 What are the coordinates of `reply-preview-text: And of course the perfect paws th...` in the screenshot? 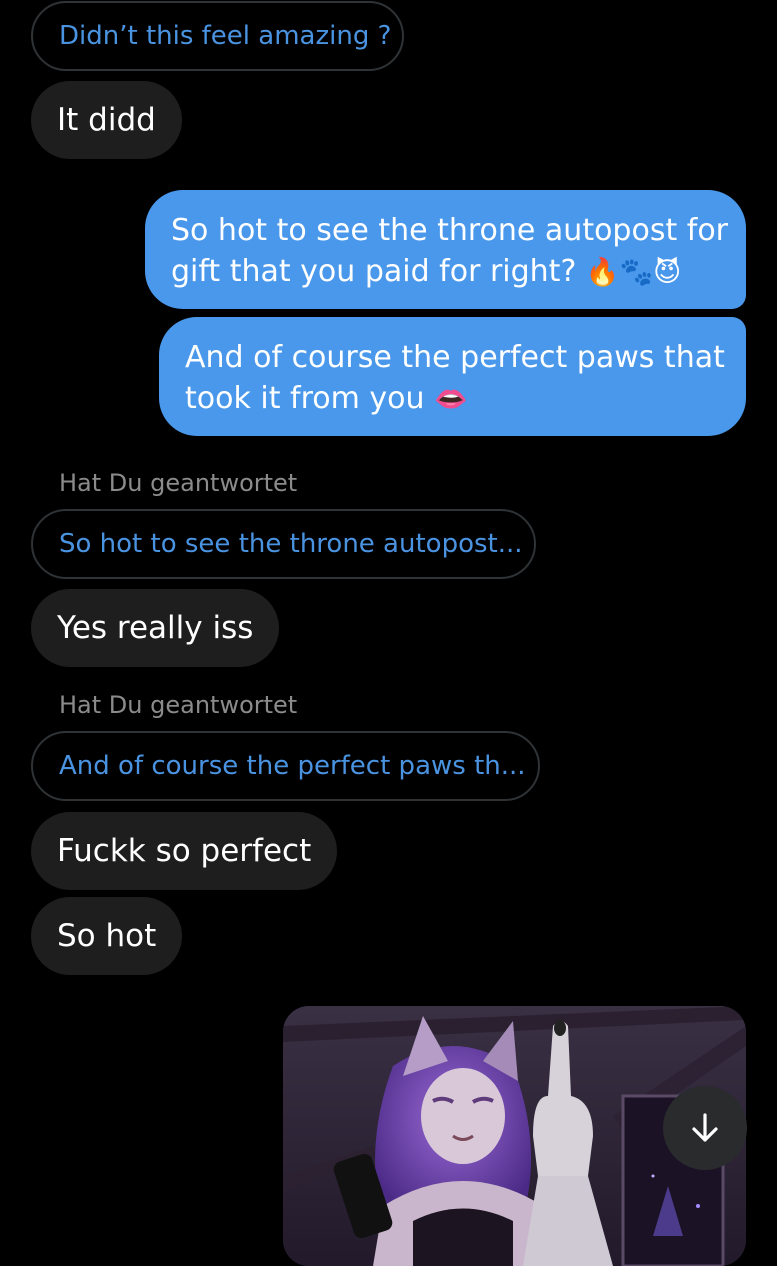 It's located at (292, 766).